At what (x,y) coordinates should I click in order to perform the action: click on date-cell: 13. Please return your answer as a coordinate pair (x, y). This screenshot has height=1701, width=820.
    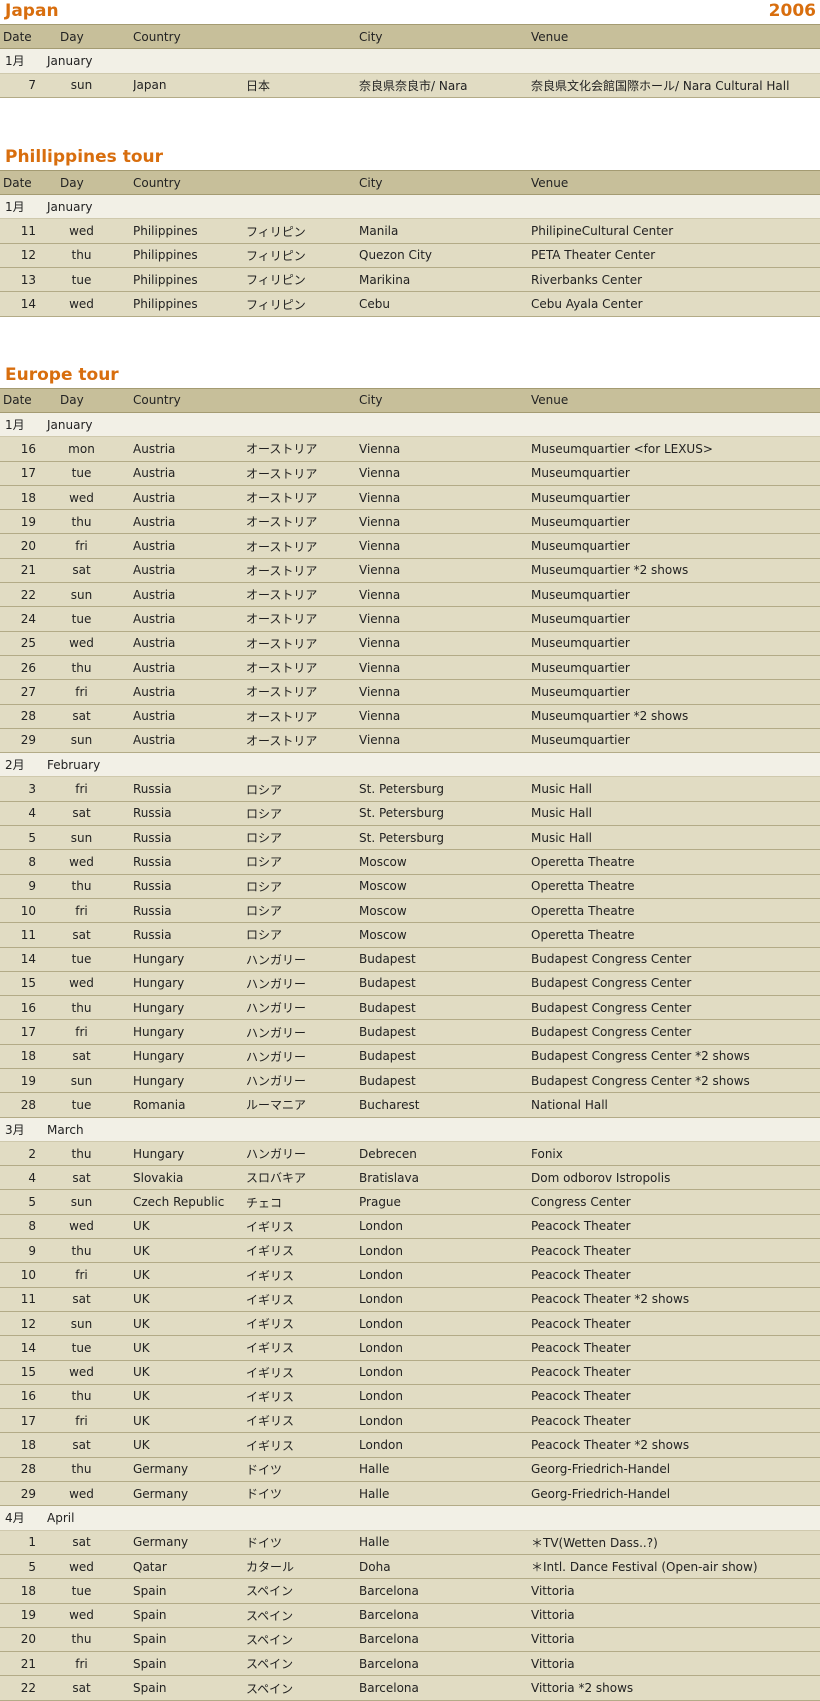
    Looking at the image, I should click on (30, 280).